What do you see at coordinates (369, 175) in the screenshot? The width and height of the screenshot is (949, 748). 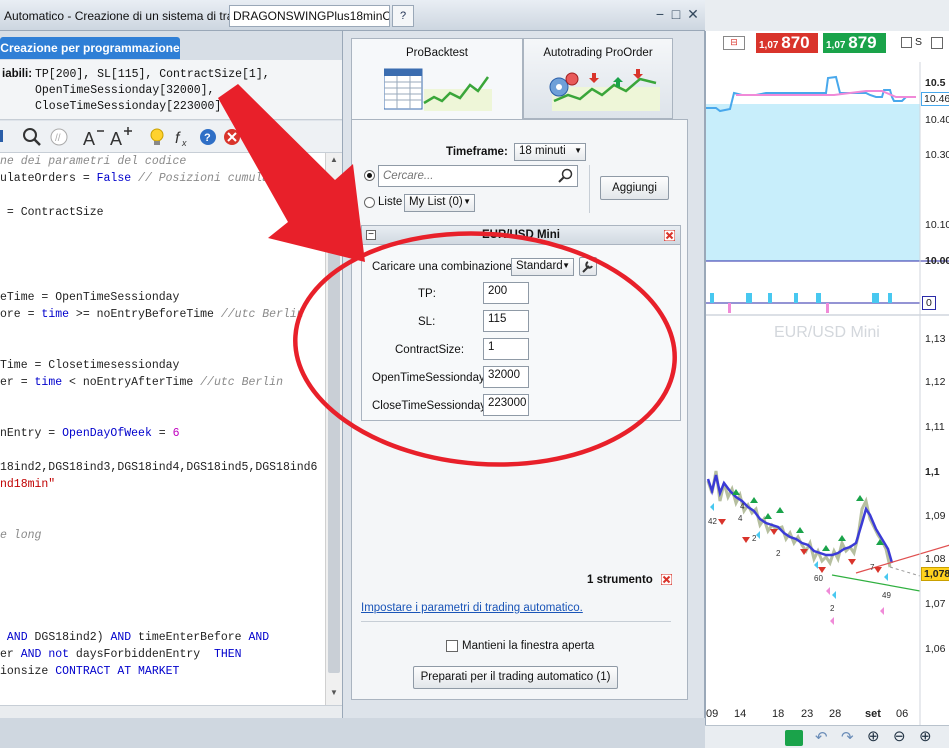 I see `radio-search` at bounding box center [369, 175].